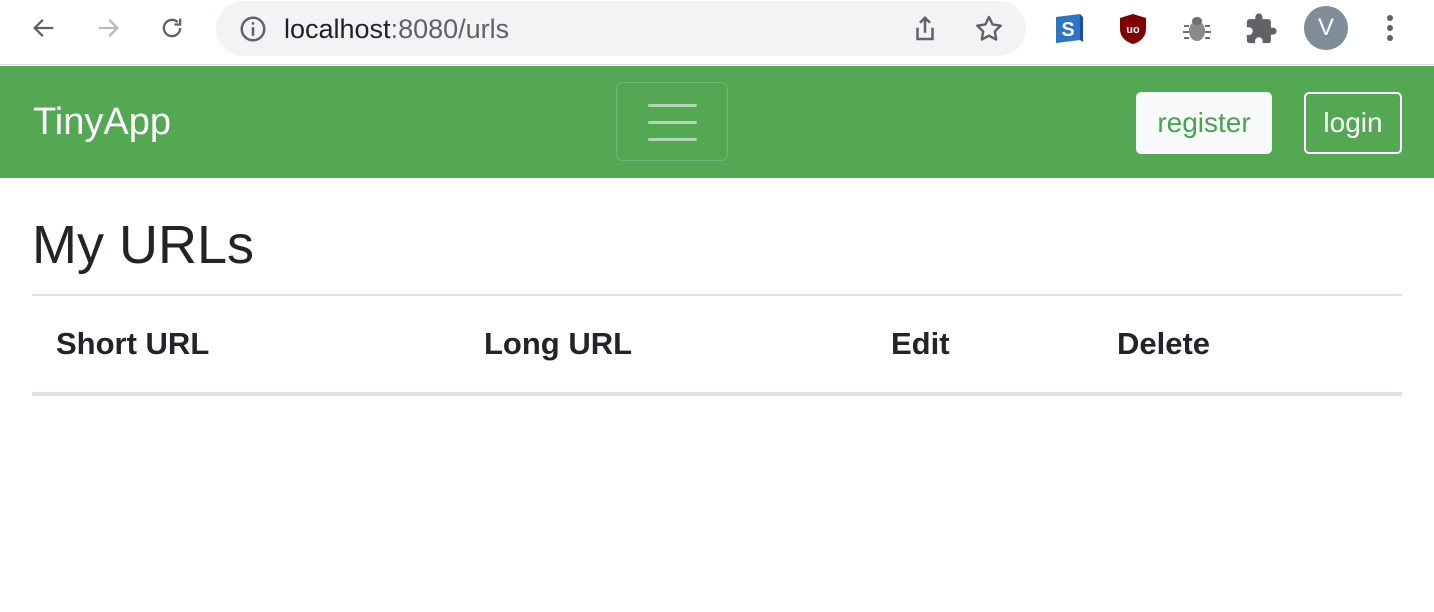 The image size is (1434, 612). I want to click on svg-text: uo, so click(1133, 30).